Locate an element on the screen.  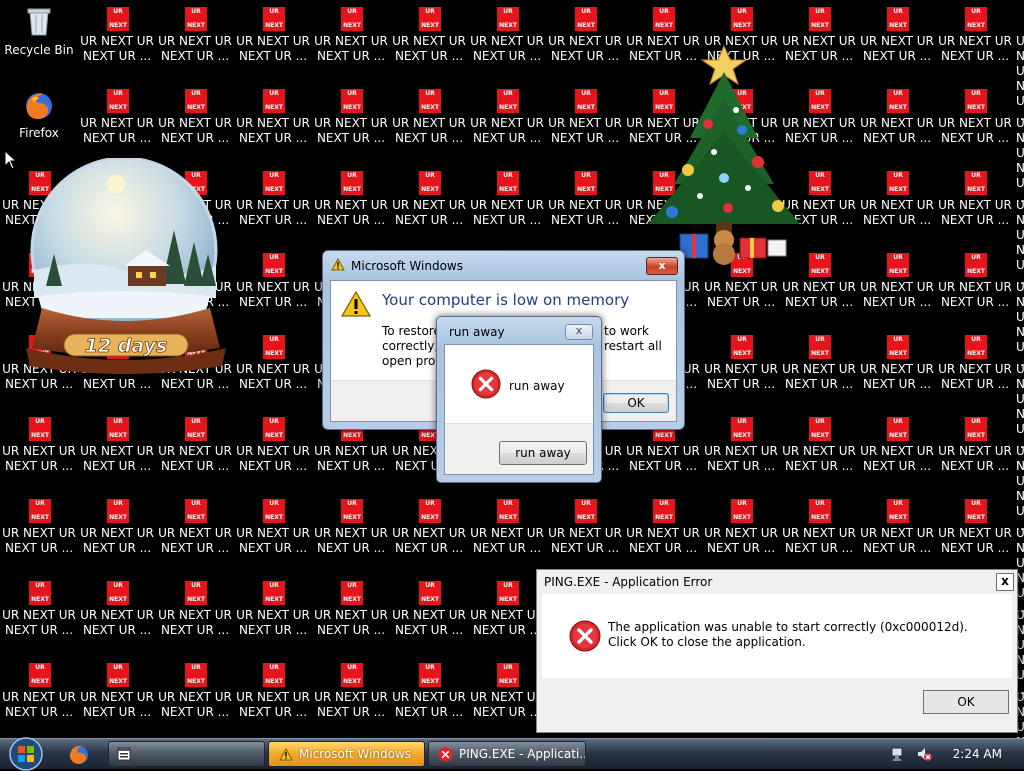
taskbar-window-button is located at coordinates (186, 754).